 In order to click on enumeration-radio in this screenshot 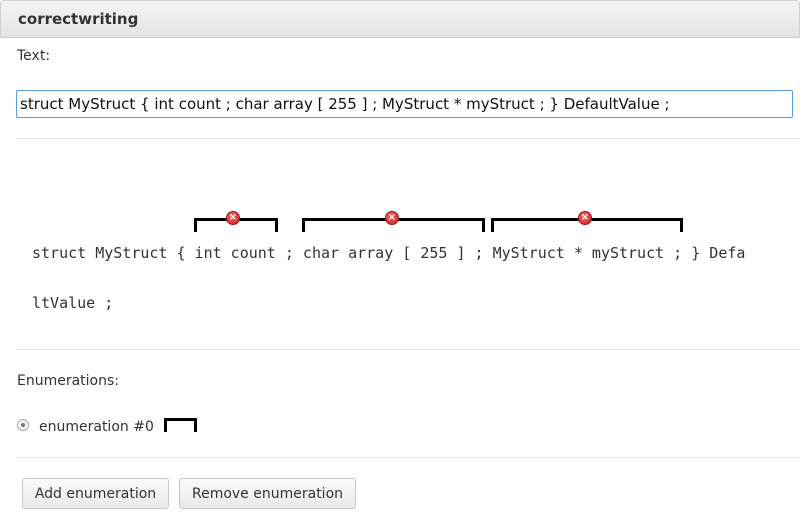, I will do `click(23, 425)`.